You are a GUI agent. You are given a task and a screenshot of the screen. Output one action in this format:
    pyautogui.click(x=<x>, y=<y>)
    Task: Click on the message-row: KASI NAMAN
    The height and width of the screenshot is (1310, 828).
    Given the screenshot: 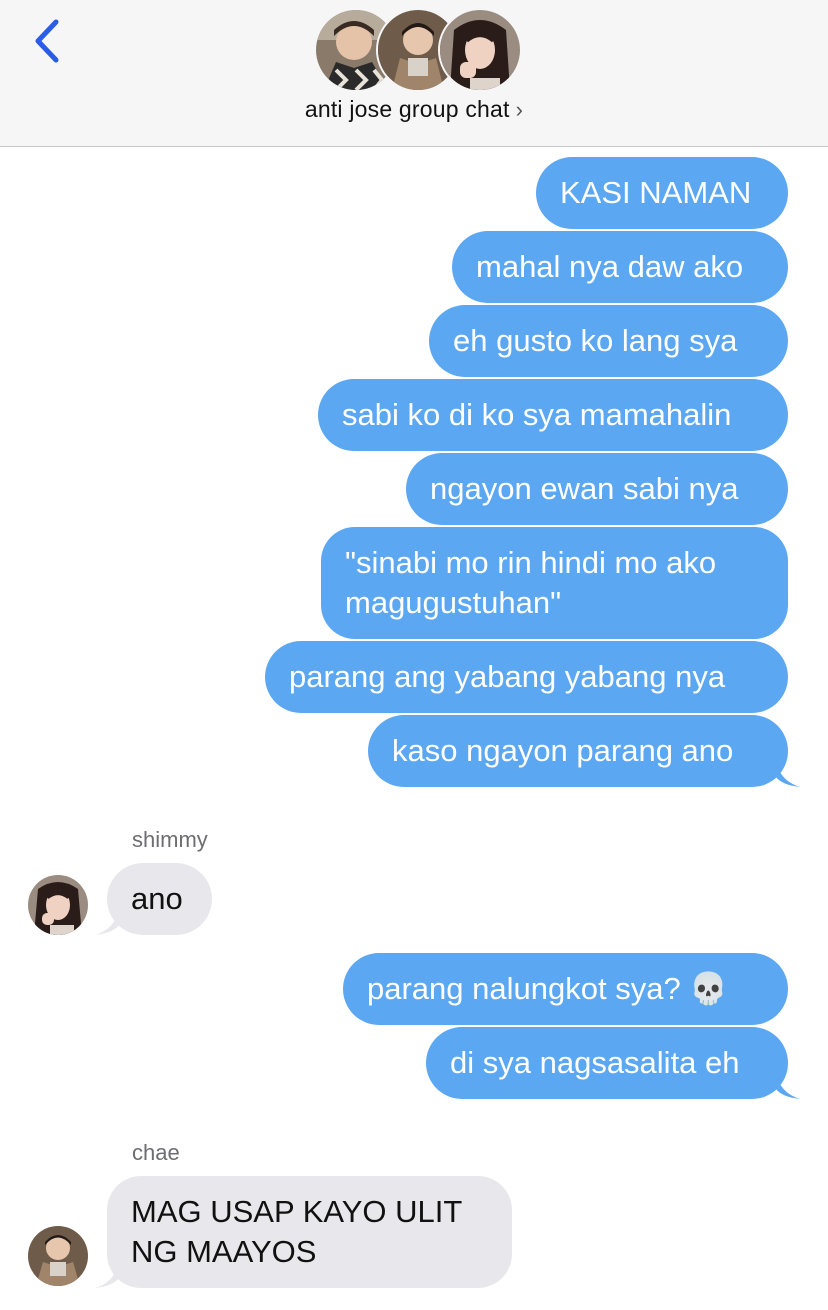 What is the action you would take?
    pyautogui.click(x=662, y=193)
    